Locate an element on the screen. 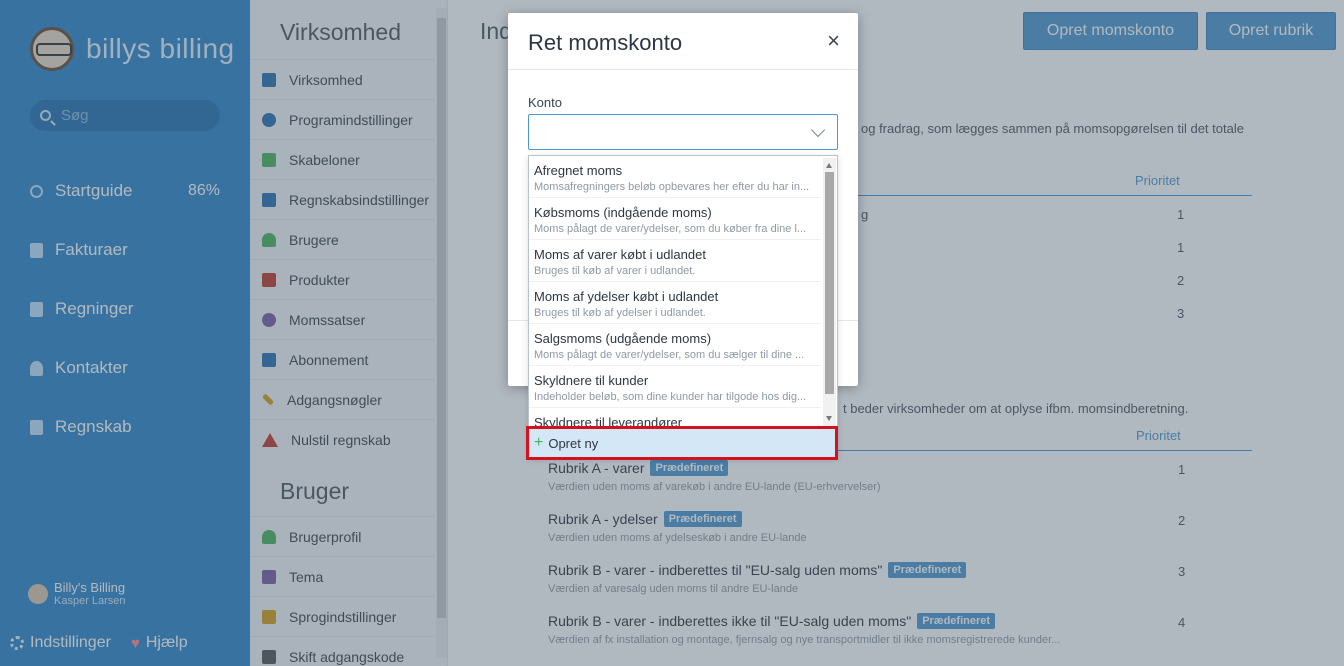 The height and width of the screenshot is (666, 1344). close-icon: × is located at coordinates (833, 41).